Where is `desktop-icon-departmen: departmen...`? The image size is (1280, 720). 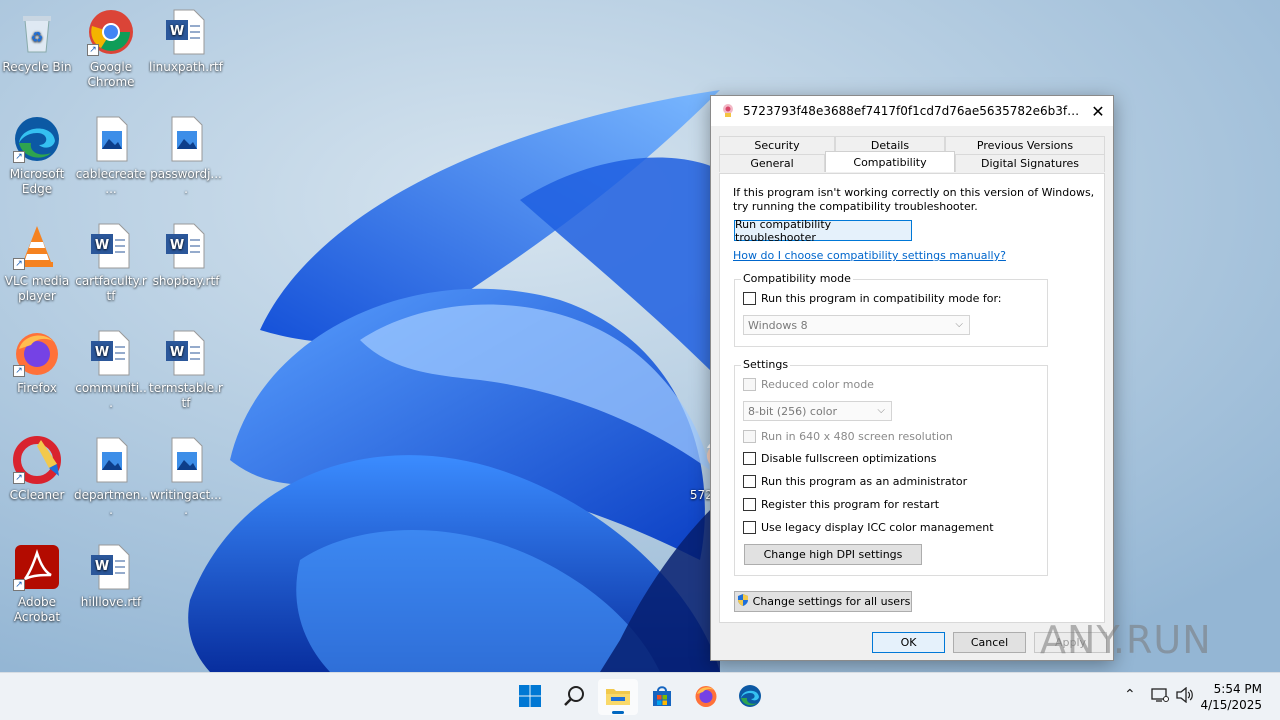 desktop-icon-departmen: departmen... is located at coordinates (111, 477).